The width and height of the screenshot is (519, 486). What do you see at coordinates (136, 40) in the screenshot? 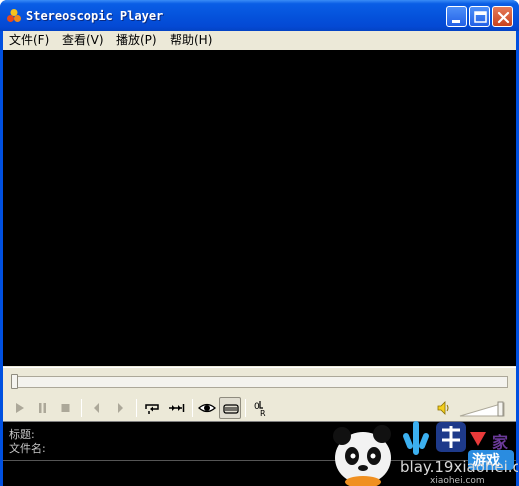
I see `menu-play: 播放(P)` at bounding box center [136, 40].